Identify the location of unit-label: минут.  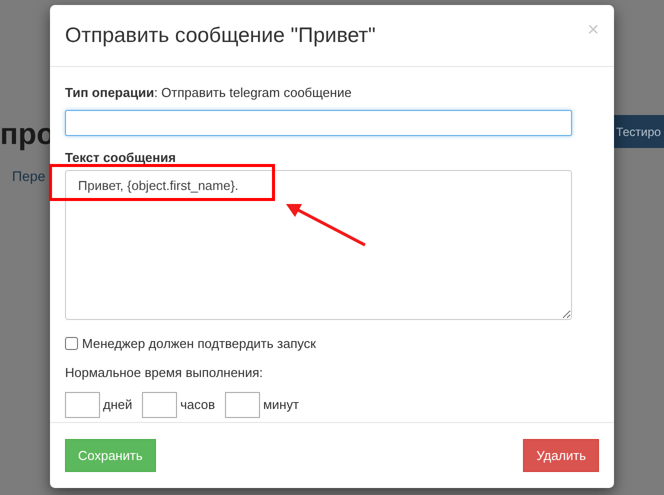
(281, 405).